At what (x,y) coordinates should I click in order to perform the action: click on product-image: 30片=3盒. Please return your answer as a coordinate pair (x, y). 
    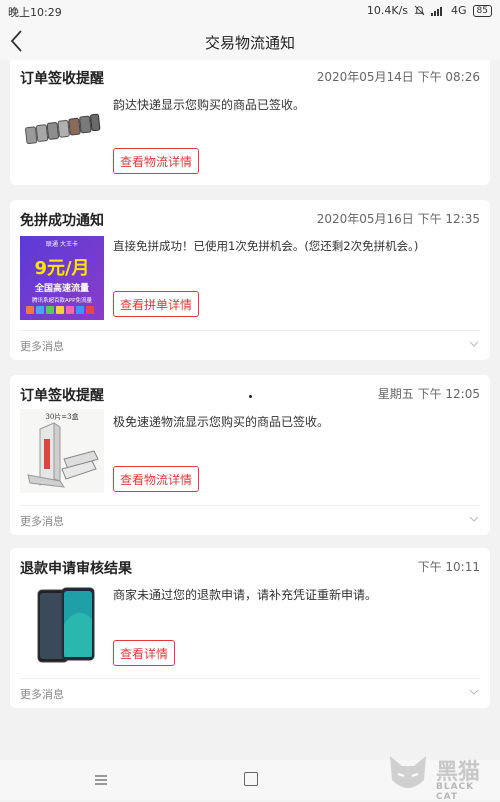
    Looking at the image, I should click on (62, 451).